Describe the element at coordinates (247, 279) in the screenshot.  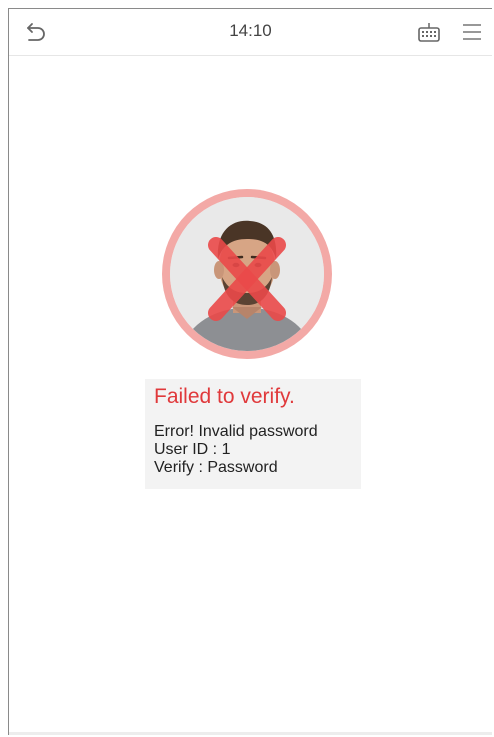
I see `x-mark-icon` at that location.